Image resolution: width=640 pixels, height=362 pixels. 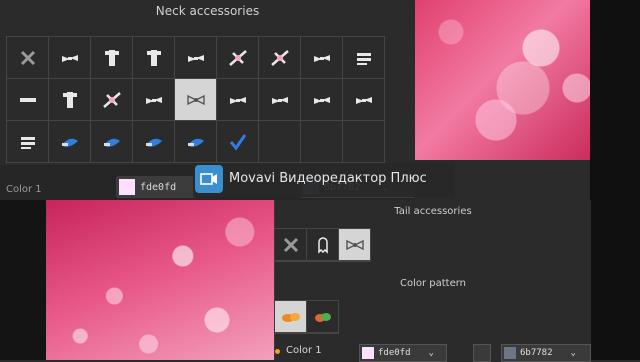 I want to click on background-bokeh-top, so click(x=505, y=80).